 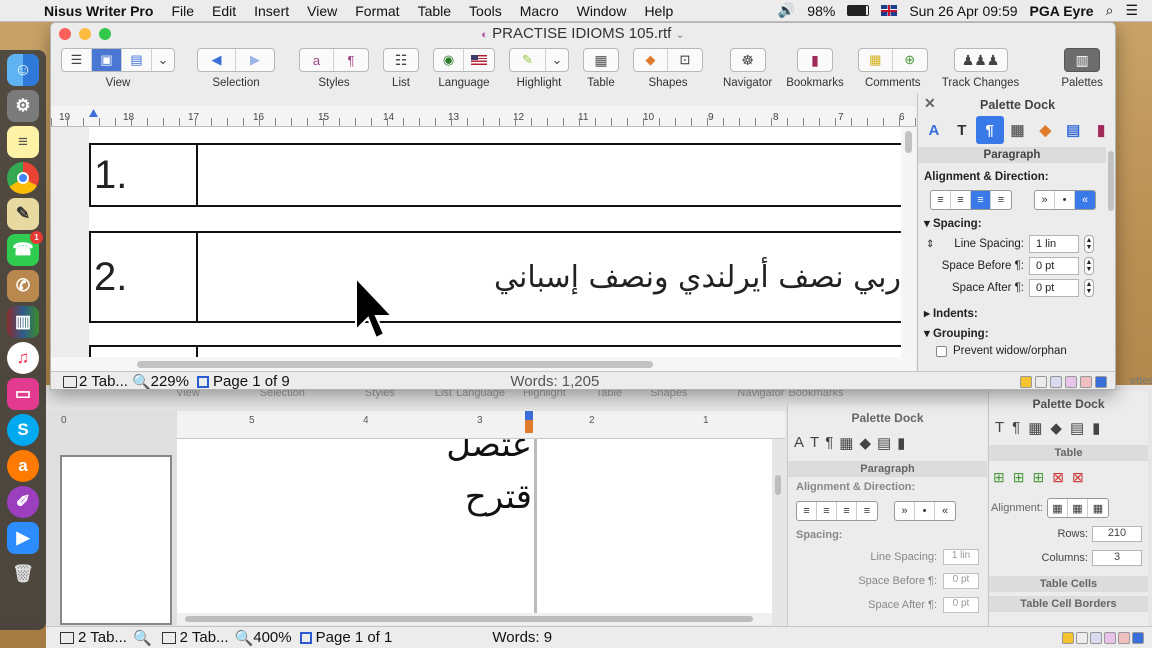 What do you see at coordinates (23, 538) in the screenshot?
I see `zoom-icon: ▶` at bounding box center [23, 538].